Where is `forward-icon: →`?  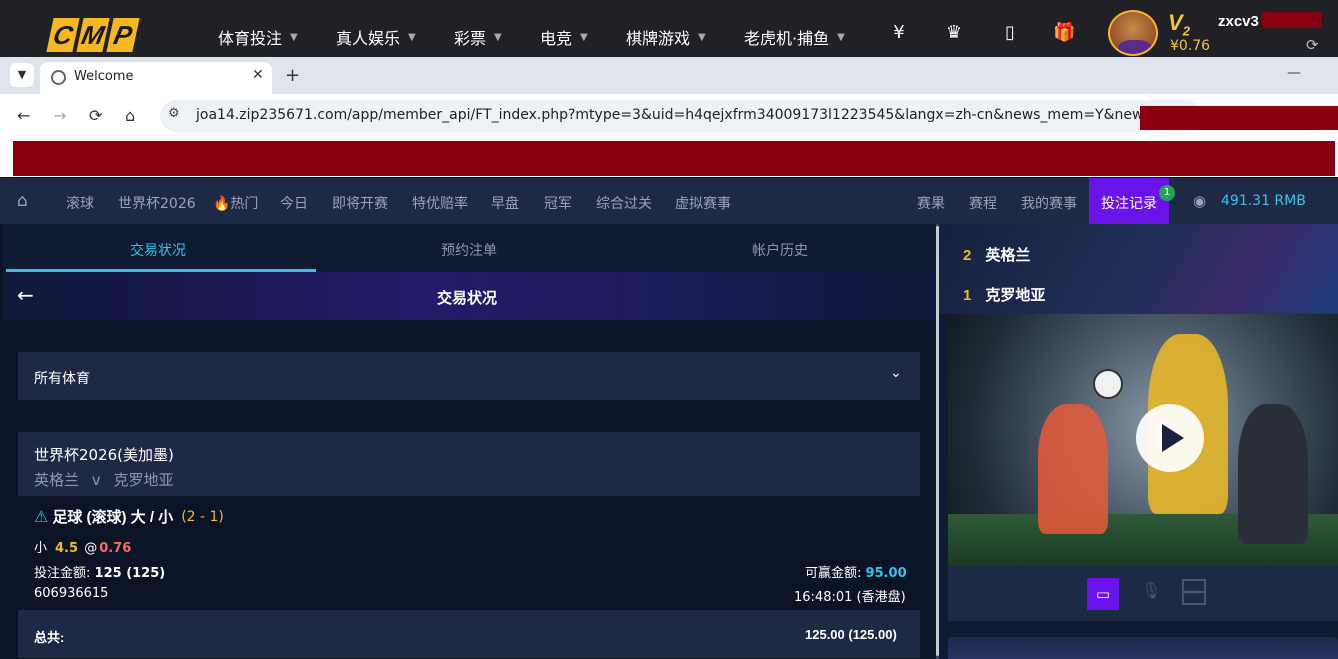 forward-icon: → is located at coordinates (59, 115).